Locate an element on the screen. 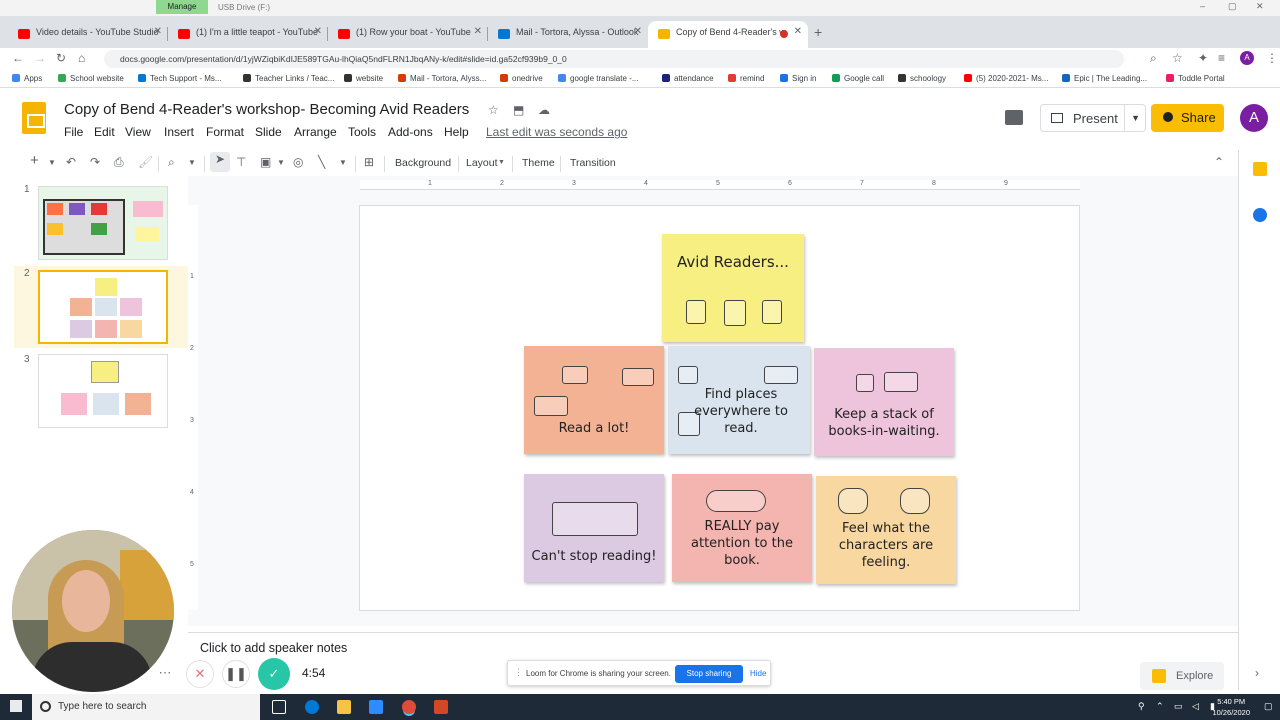 The height and width of the screenshot is (720, 1280). more-options-icon: ⋯ is located at coordinates (165, 673).